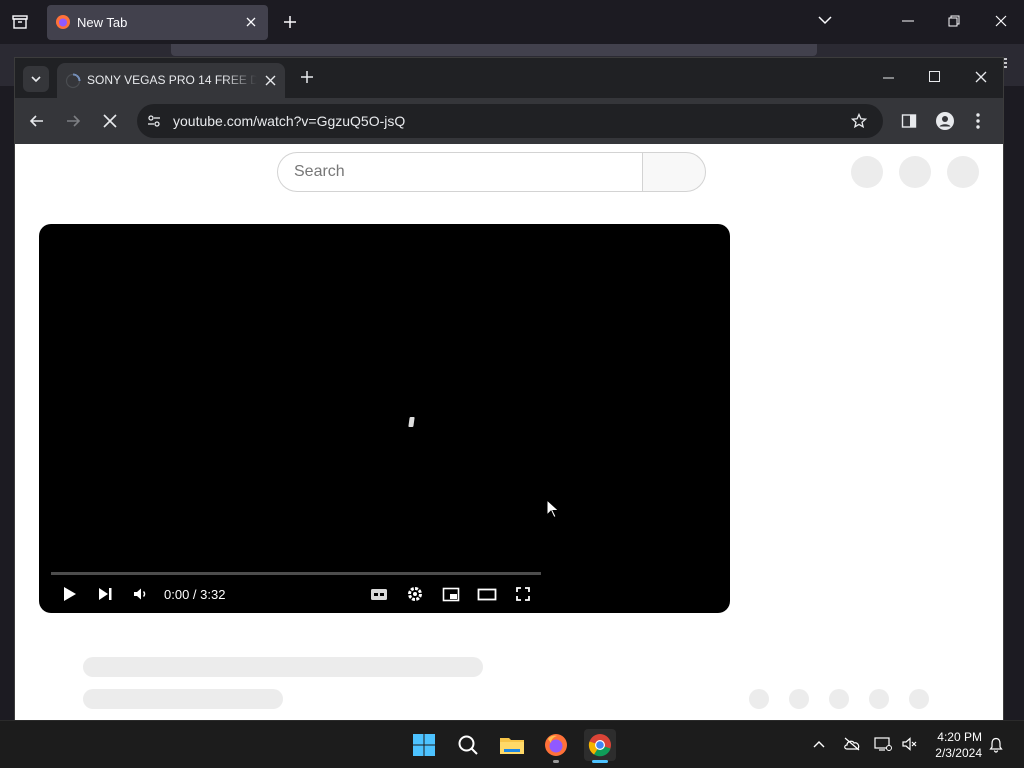 This screenshot has height=768, width=1024. I want to click on onedrive-offline-icon, so click(852, 744).